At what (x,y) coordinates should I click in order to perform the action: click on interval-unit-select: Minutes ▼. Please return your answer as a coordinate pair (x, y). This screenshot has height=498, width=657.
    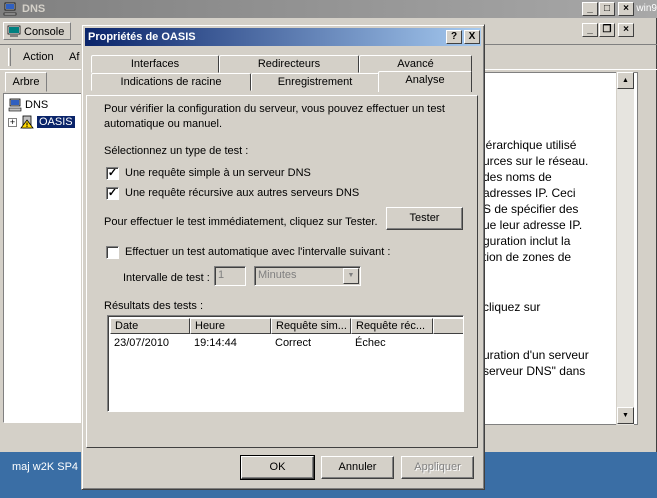
    Looking at the image, I should click on (307, 276).